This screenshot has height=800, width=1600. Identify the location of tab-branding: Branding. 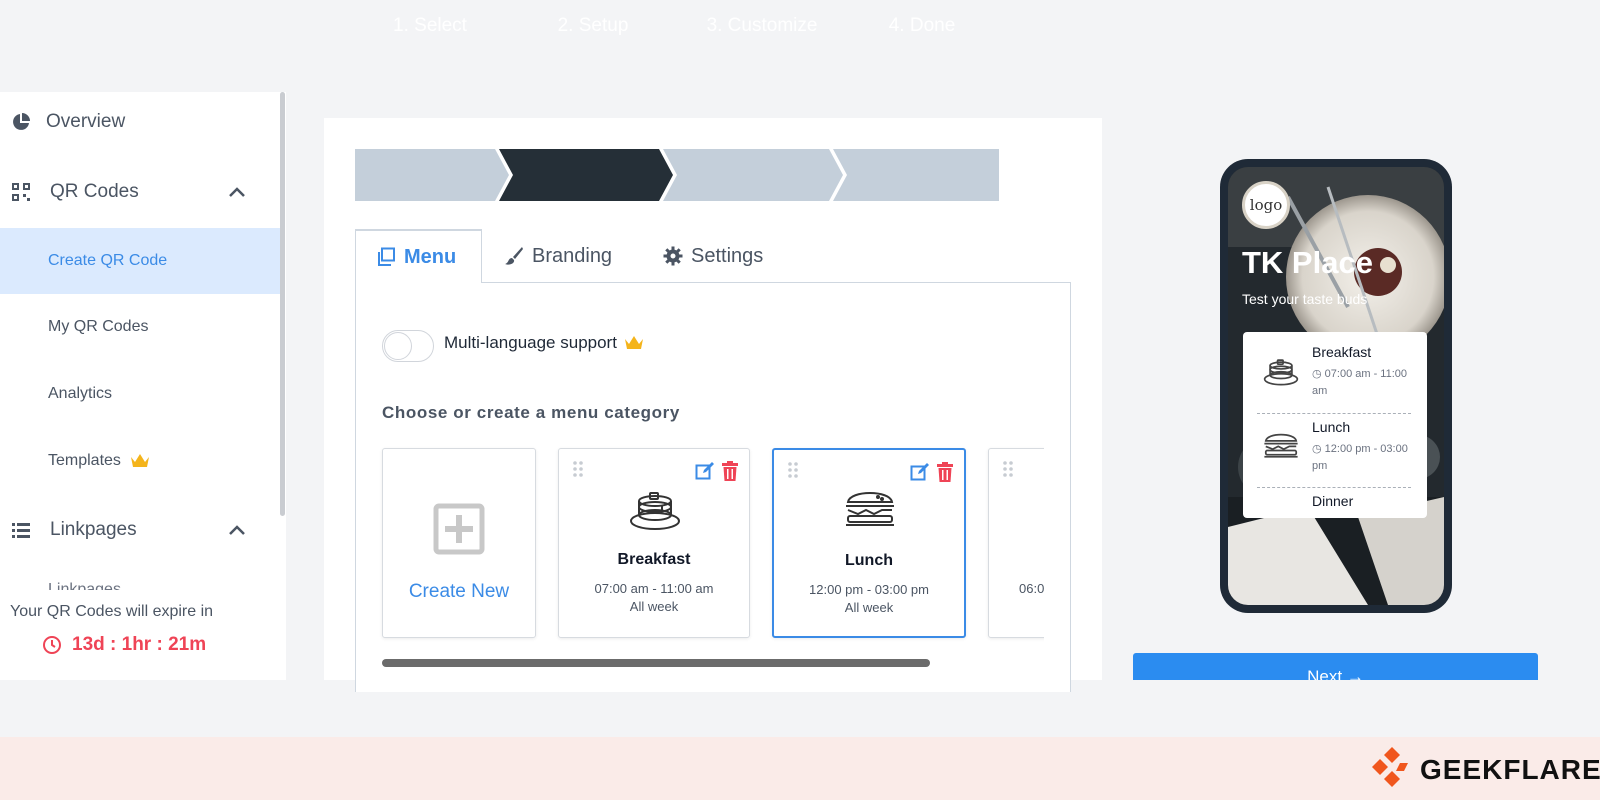
(558, 256).